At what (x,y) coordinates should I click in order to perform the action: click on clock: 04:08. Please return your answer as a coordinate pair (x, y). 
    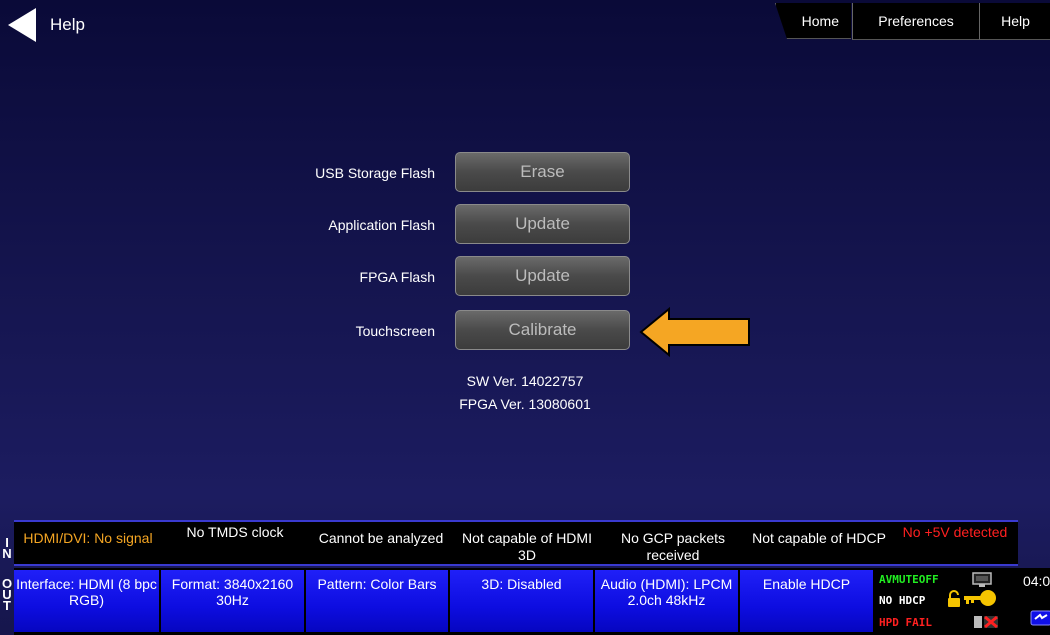
    Looking at the image, I should click on (1036, 581).